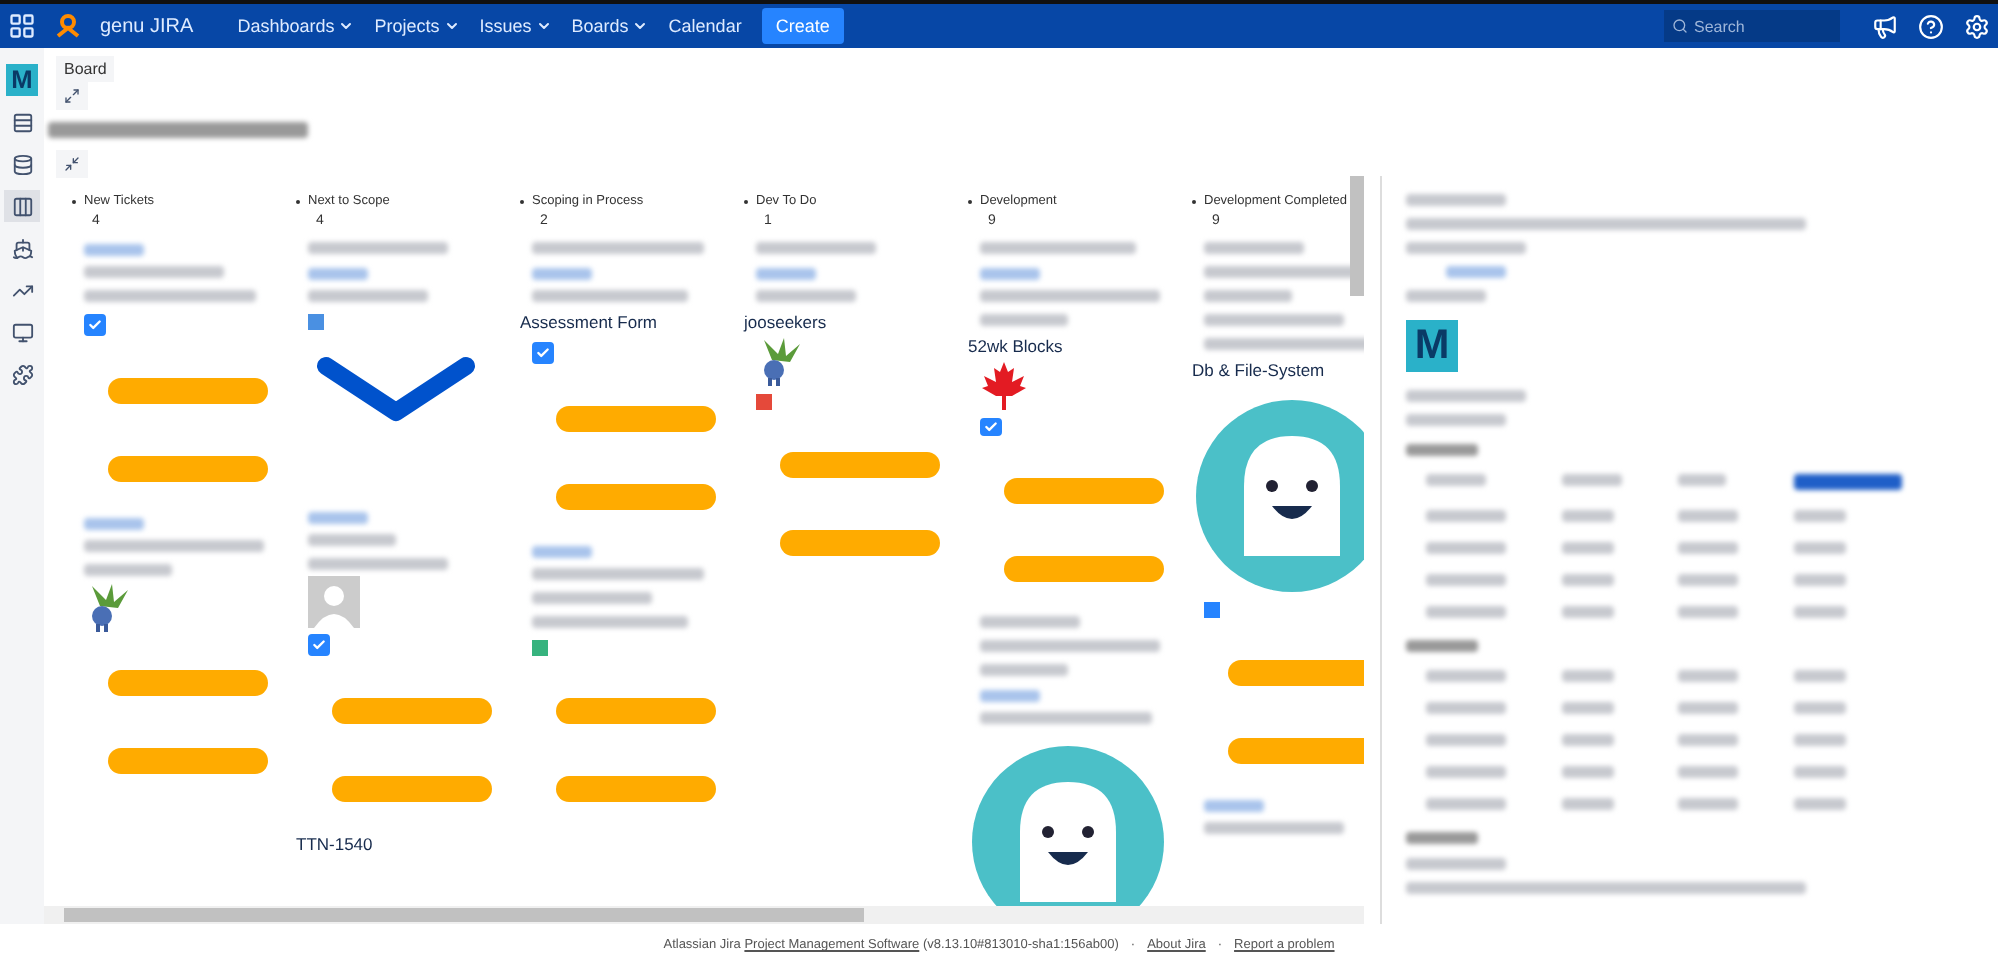 The width and height of the screenshot is (1998, 966). Describe the element at coordinates (417, 26) in the screenshot. I see `nav-menu: Projects` at that location.